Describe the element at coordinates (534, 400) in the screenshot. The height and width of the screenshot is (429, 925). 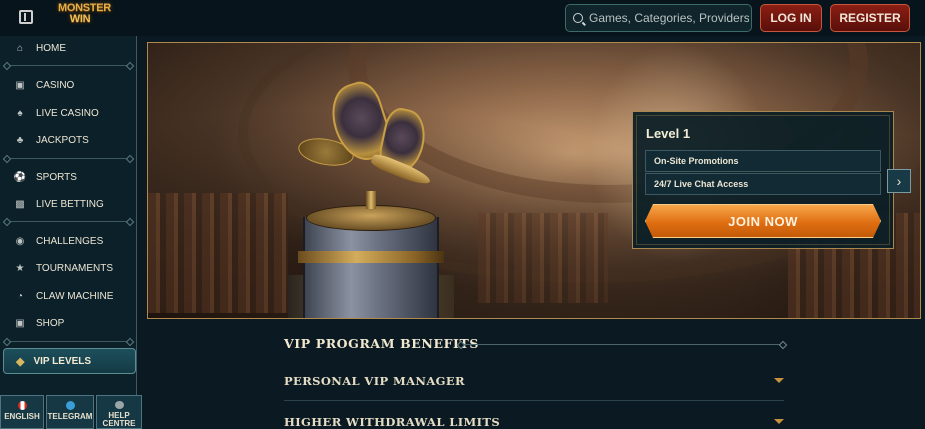
I see `accordion-divider` at that location.